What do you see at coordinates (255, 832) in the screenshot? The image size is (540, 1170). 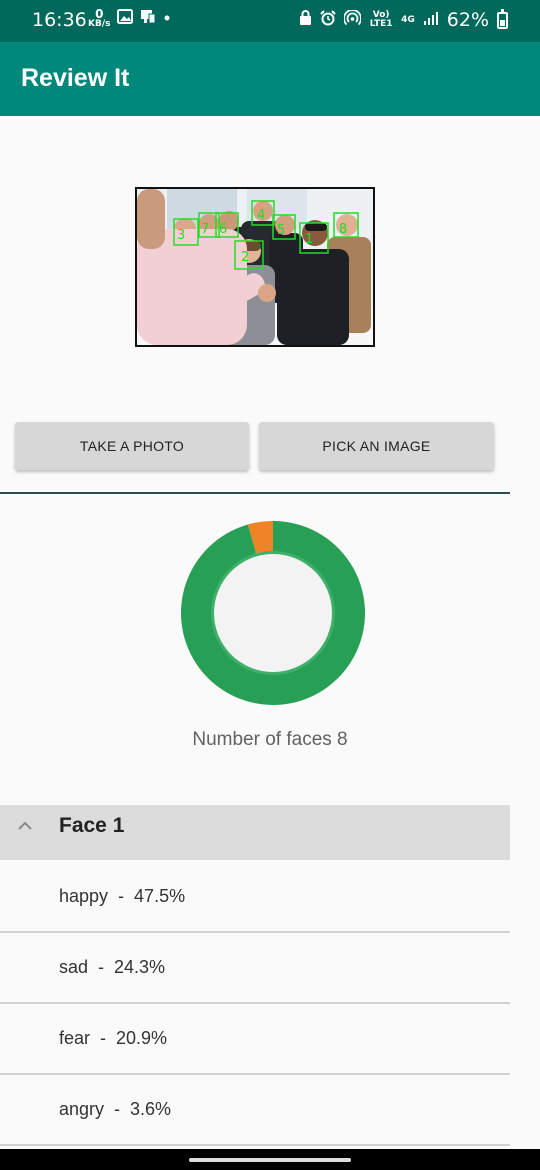 I see `face-panel-header: Face 1` at bounding box center [255, 832].